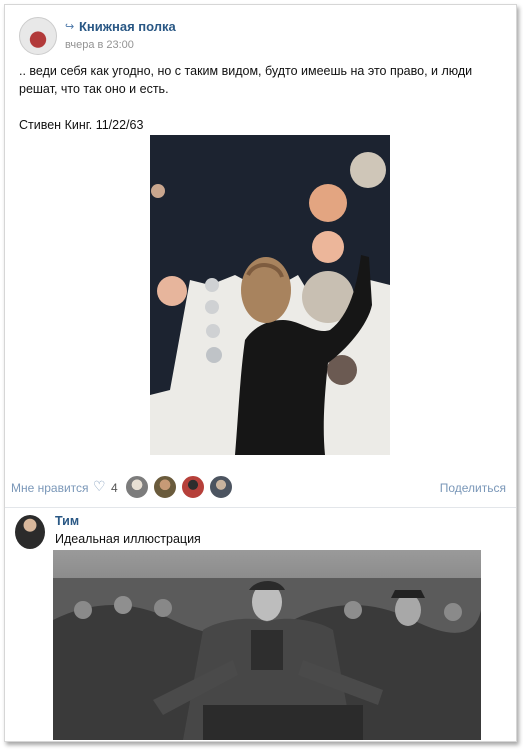 The image size is (523, 750). I want to click on post-actions: Мне нравится ♡ 4 Поделиться, so click(260, 488).